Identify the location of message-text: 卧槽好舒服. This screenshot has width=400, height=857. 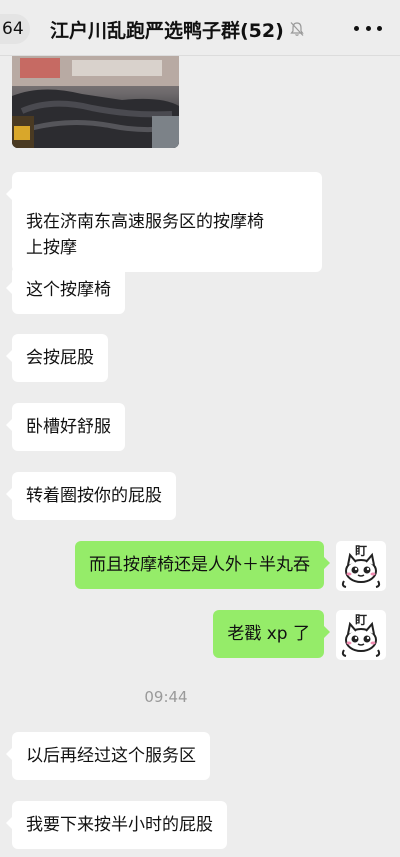
(68, 427).